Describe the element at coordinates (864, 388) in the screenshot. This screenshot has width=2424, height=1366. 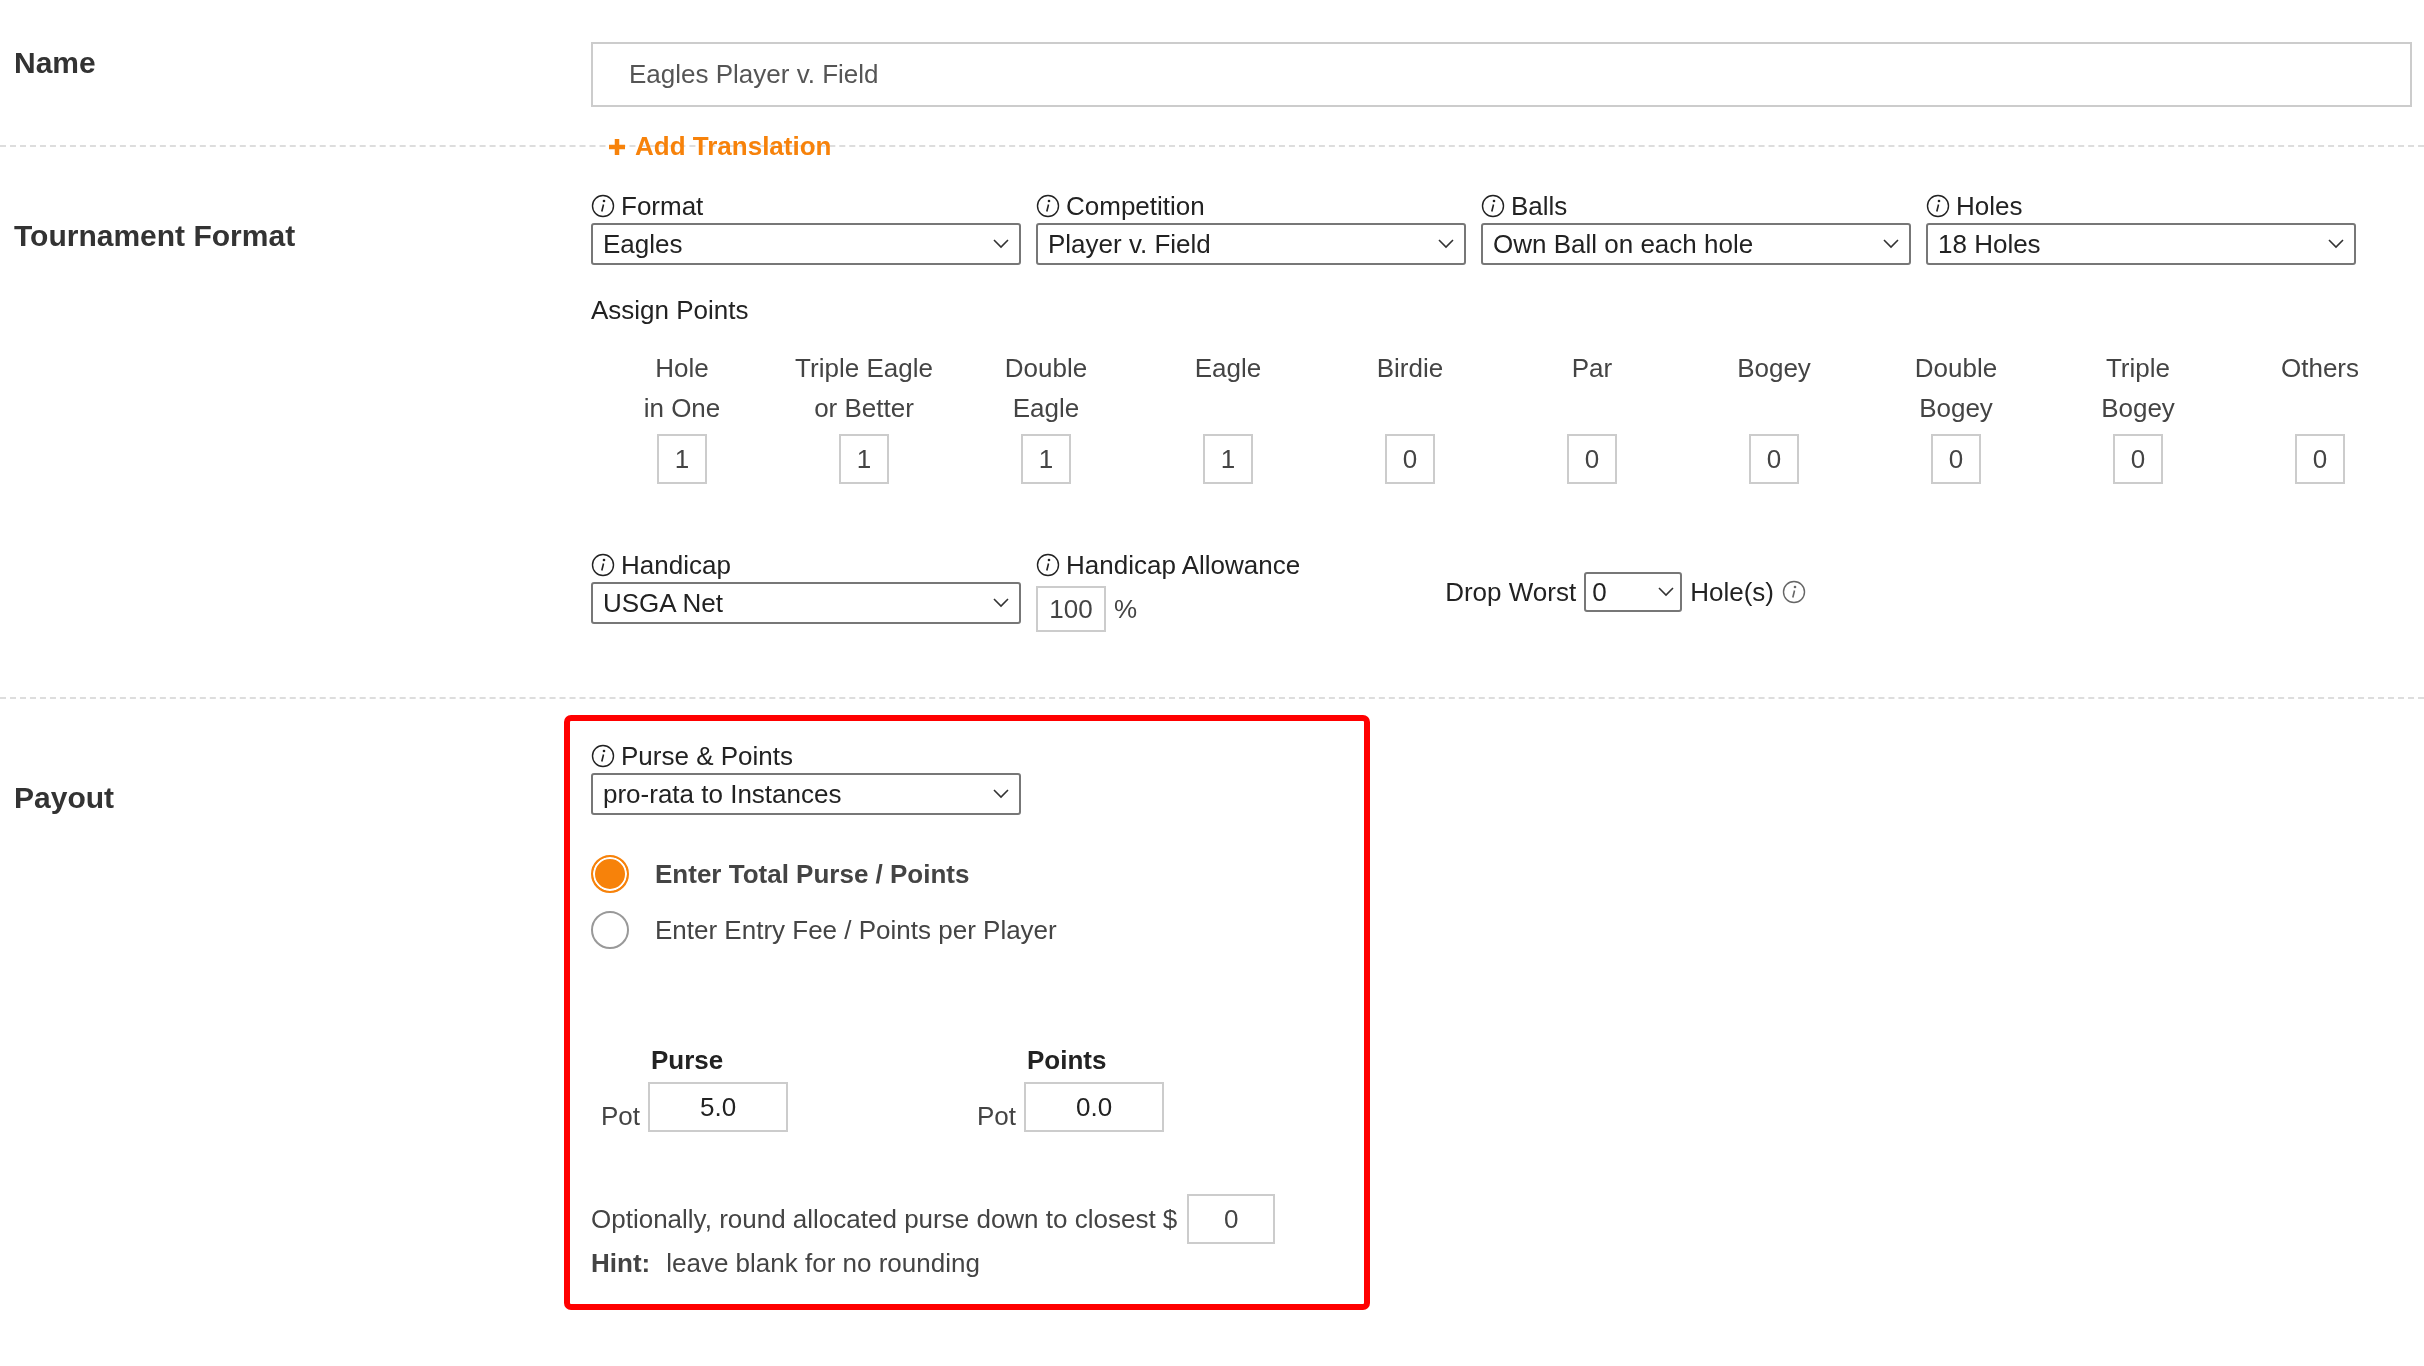
I see `column-heading: Triple Eagle or Better` at that location.